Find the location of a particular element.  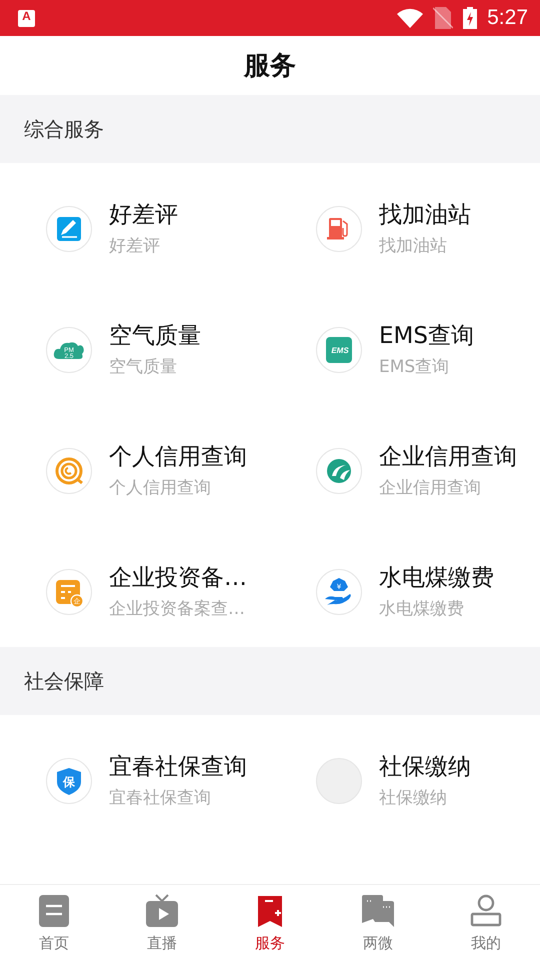

enterprise-logo-icon is located at coordinates (339, 471).